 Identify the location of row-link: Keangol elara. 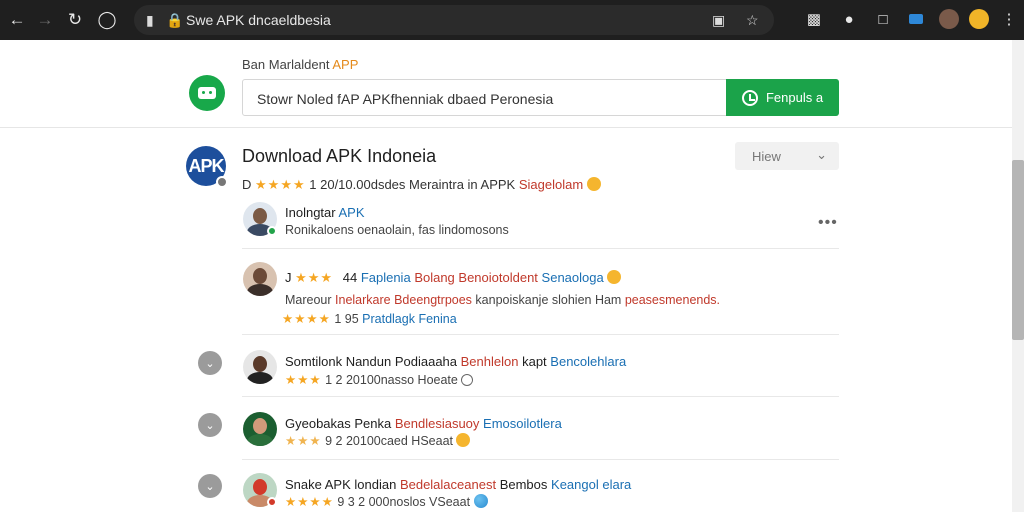
(591, 484).